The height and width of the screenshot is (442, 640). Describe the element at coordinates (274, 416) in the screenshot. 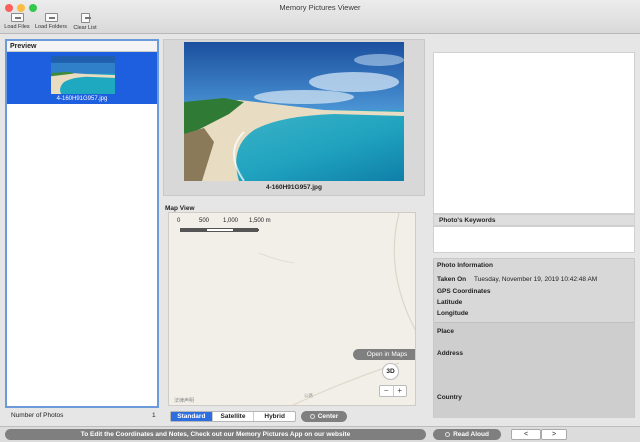

I see `map-mode-hybrid: Hybrid` at that location.